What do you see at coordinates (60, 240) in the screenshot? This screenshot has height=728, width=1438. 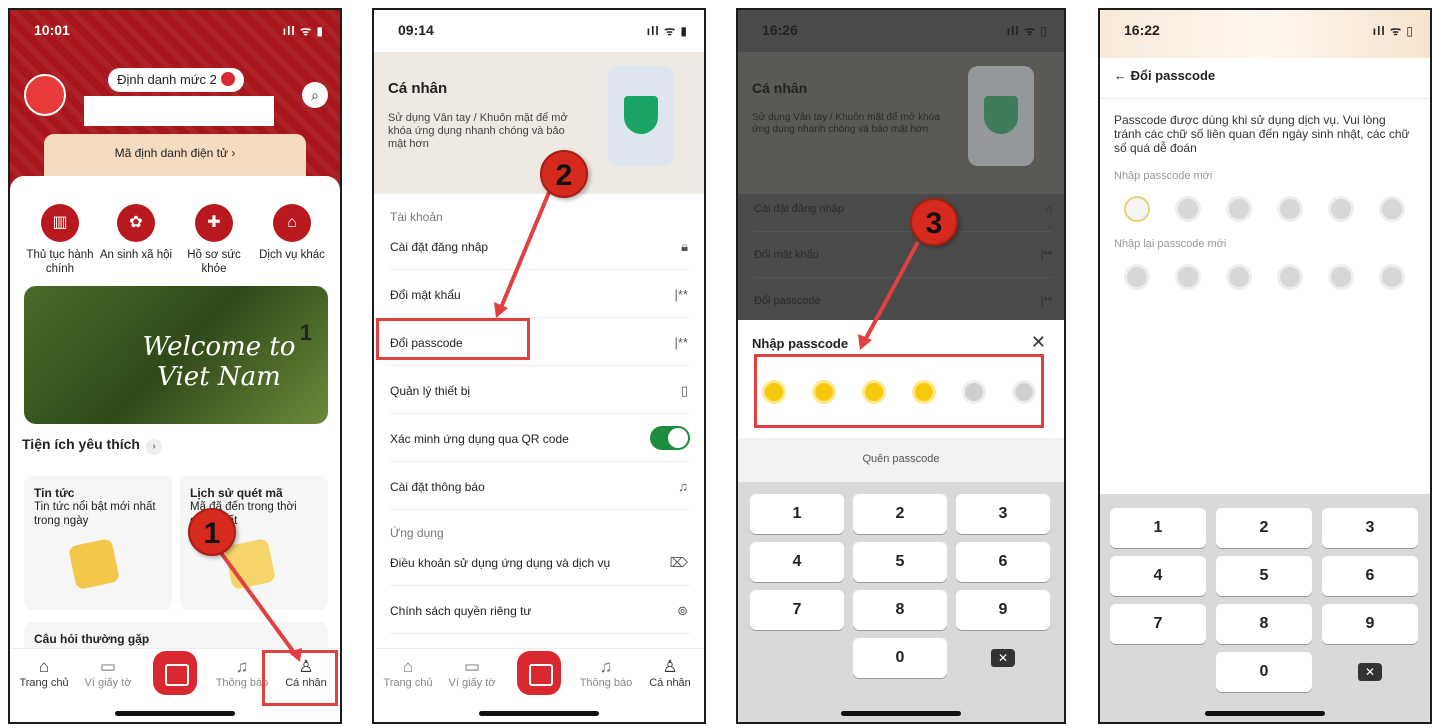 I see `service-admin: ▥ Thủ tục hành chính` at bounding box center [60, 240].